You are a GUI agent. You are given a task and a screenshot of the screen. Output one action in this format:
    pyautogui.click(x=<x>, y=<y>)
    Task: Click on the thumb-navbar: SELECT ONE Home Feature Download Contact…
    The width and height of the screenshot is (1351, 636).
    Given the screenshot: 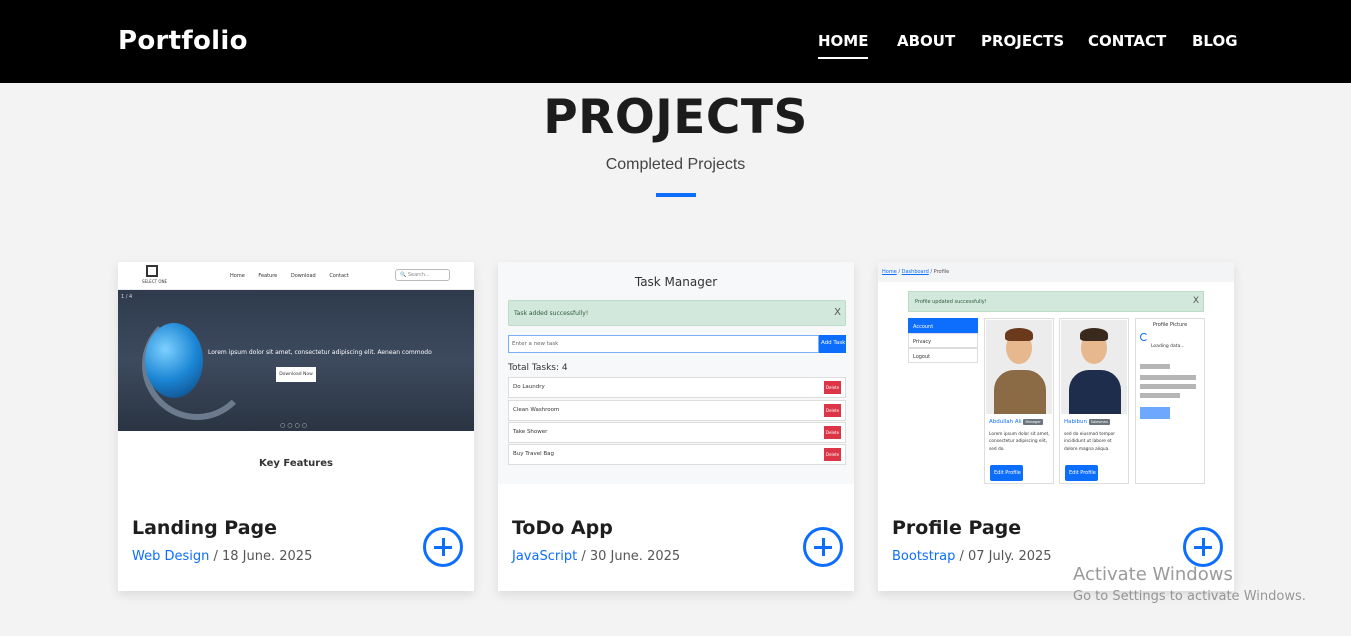 What is the action you would take?
    pyautogui.click(x=296, y=276)
    